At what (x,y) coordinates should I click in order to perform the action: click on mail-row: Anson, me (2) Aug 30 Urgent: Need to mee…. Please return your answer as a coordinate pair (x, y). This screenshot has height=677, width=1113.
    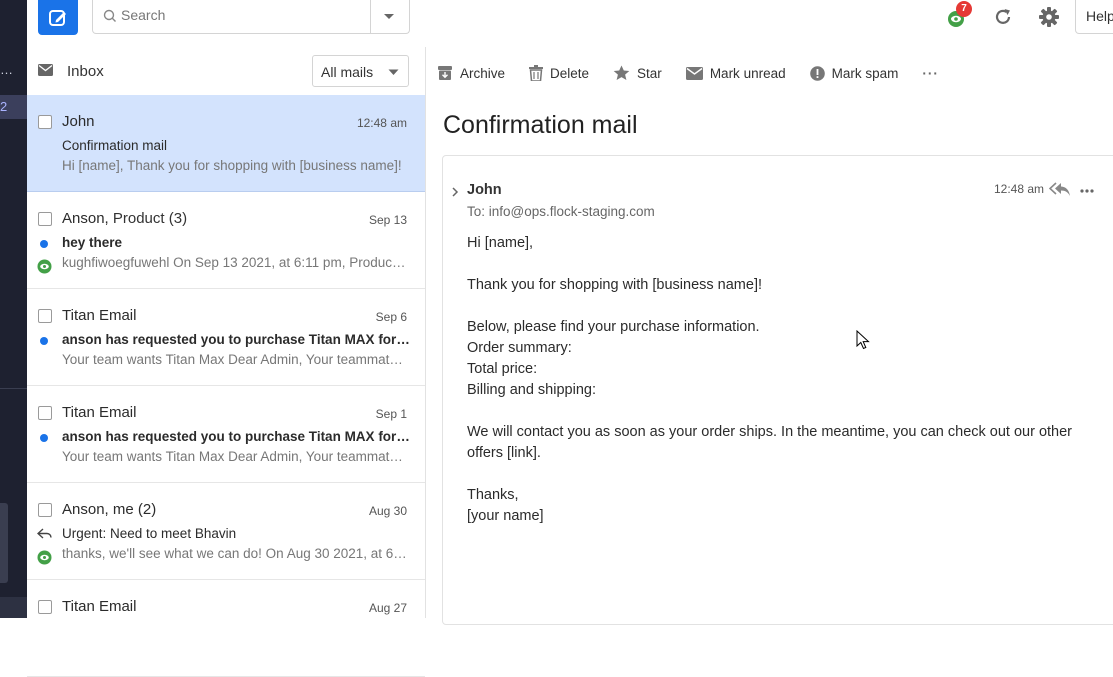
    Looking at the image, I should click on (226, 531).